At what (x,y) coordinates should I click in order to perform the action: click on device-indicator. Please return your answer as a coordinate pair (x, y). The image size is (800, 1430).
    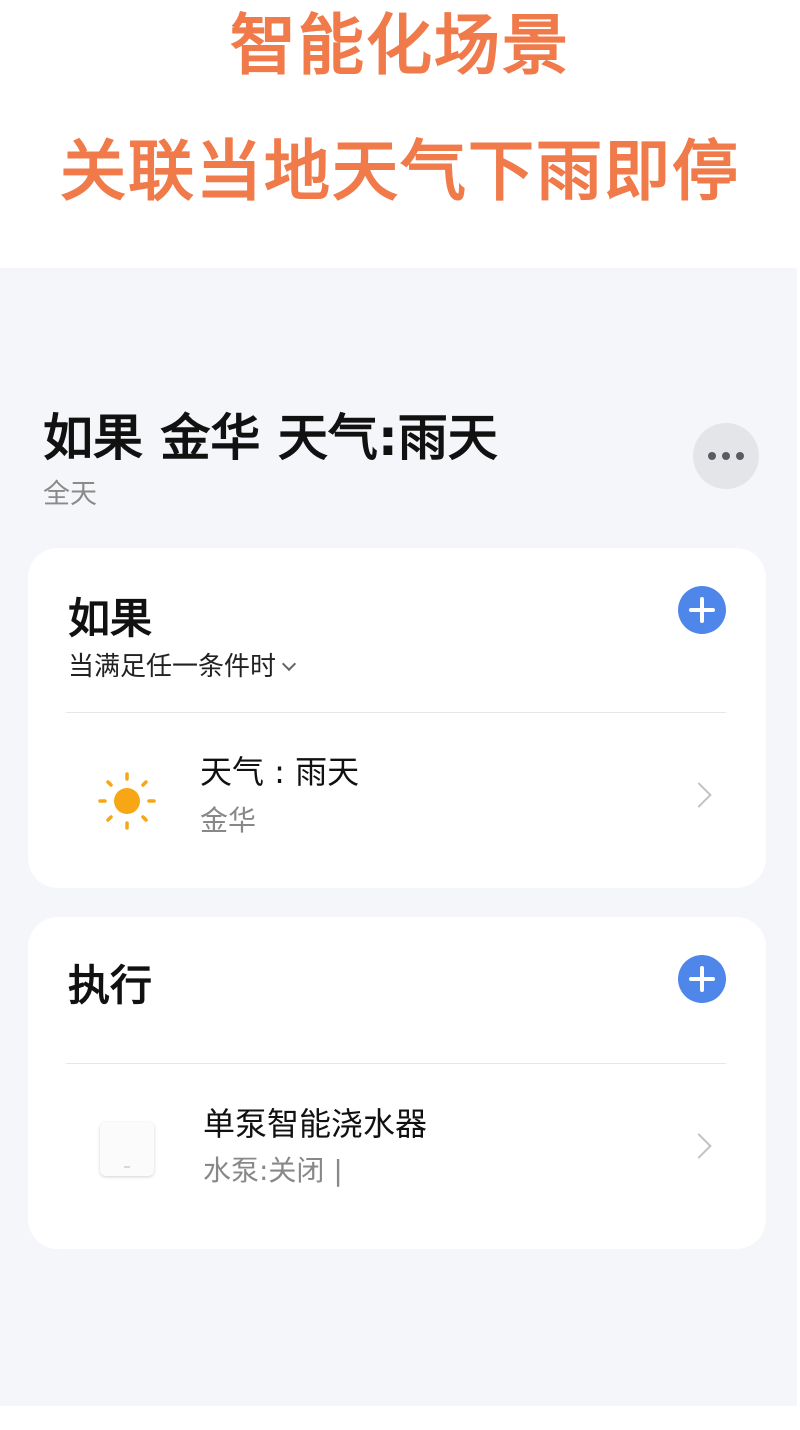
    Looking at the image, I should click on (127, 1167).